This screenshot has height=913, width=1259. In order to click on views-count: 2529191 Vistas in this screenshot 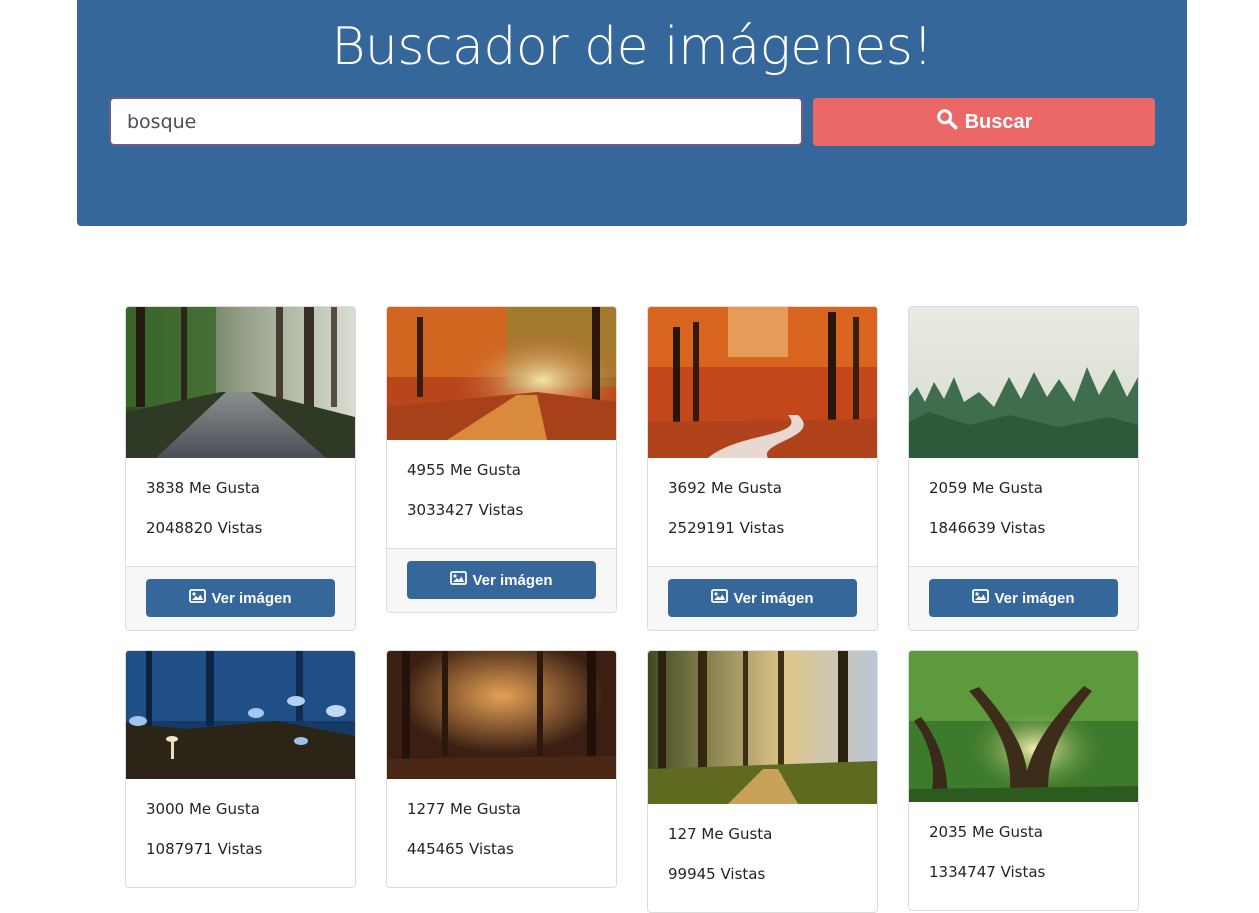, I will do `click(726, 528)`.